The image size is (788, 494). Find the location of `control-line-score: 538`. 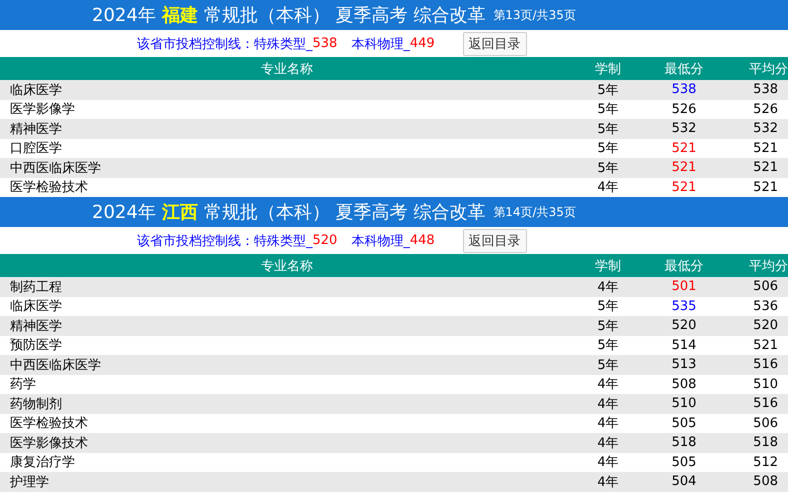

control-line-score: 538 is located at coordinates (325, 43).